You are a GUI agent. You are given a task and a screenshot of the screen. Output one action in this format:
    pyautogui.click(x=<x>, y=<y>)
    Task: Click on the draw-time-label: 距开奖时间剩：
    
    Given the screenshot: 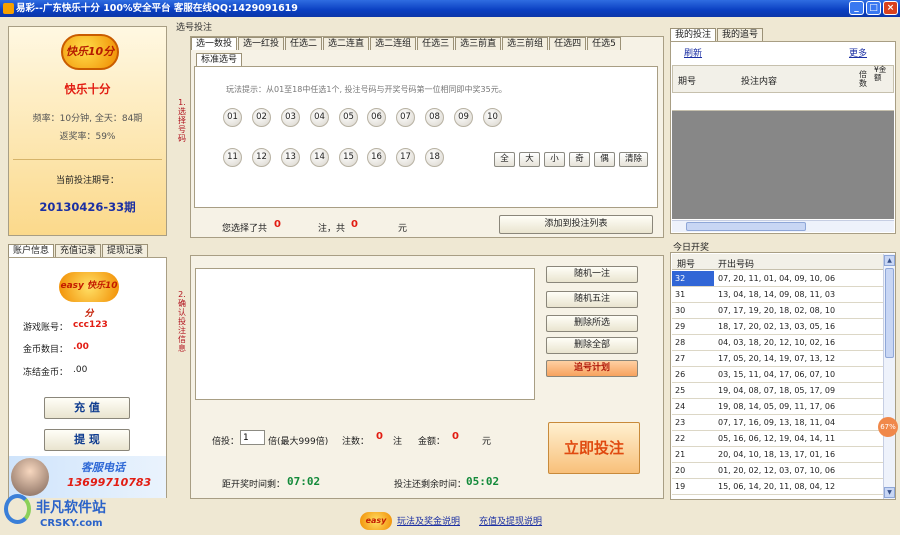 What is the action you would take?
    pyautogui.click(x=254, y=485)
    